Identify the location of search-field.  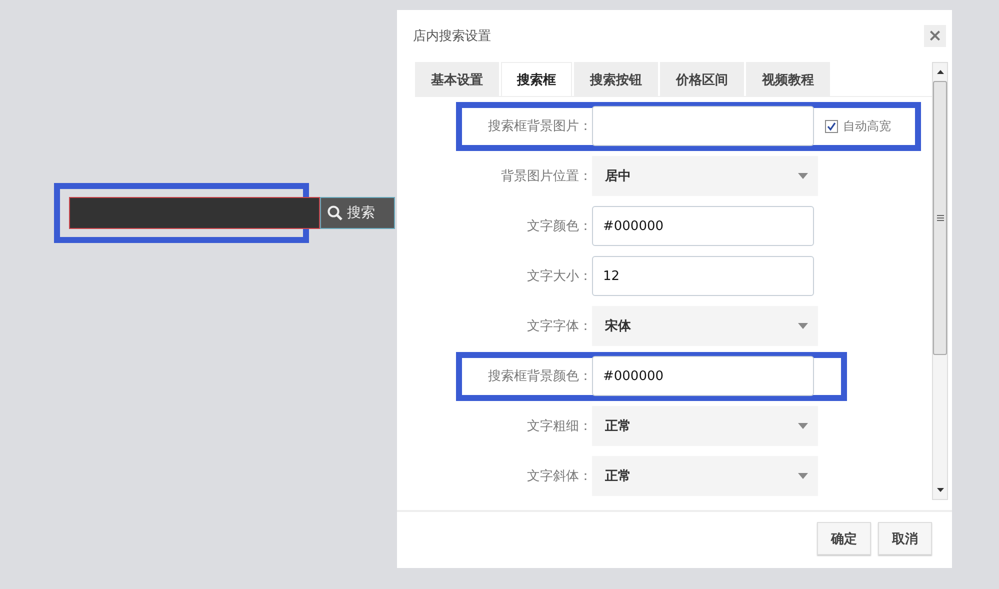
(194, 213).